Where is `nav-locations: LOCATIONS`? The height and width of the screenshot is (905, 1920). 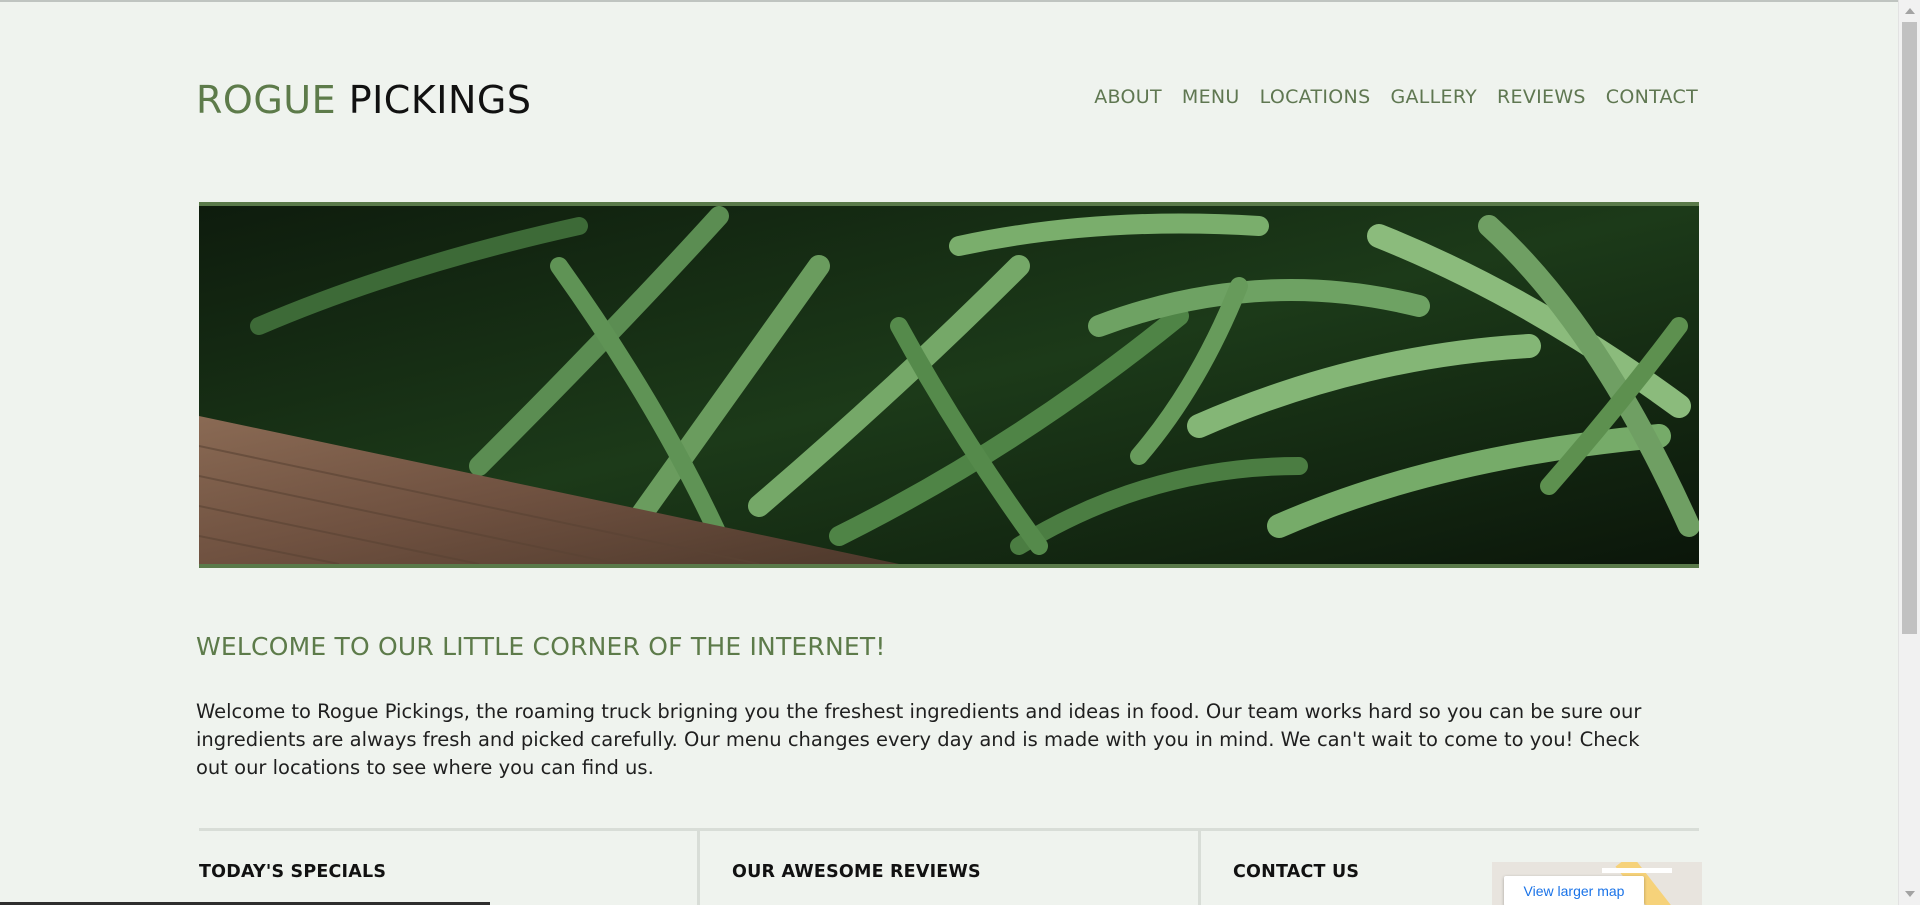
nav-locations: LOCATIONS is located at coordinates (1315, 97).